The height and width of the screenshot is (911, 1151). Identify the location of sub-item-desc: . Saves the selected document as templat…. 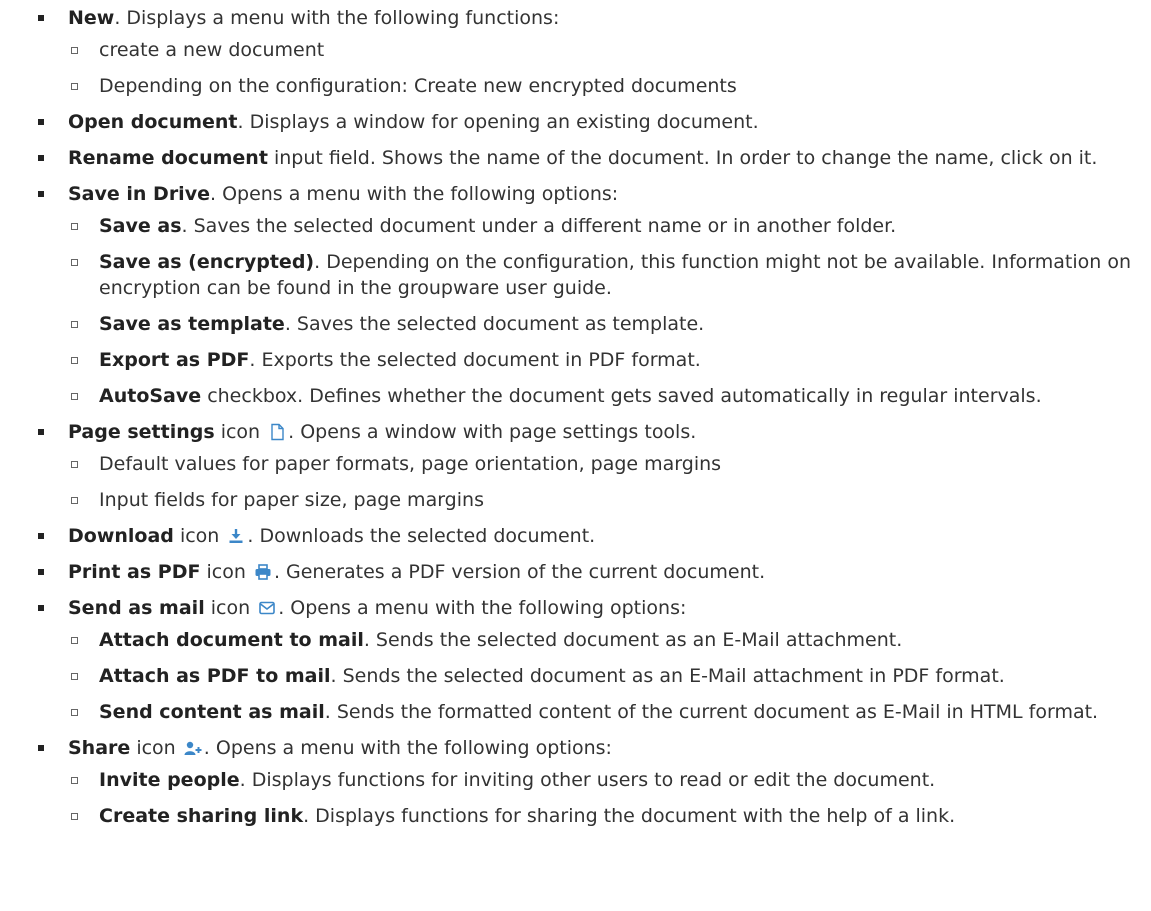
(494, 324).